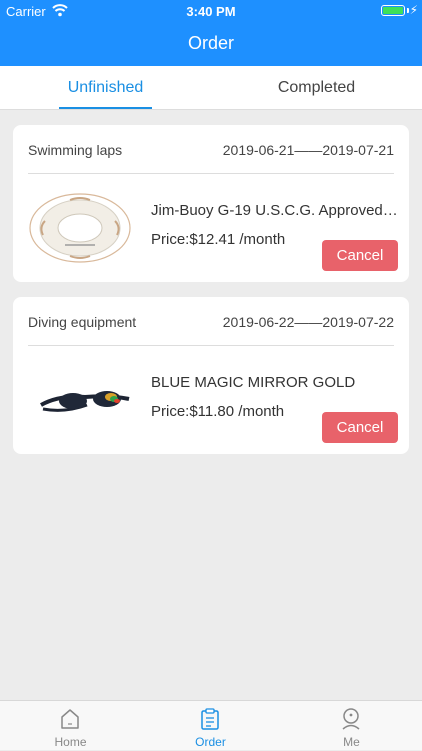  Describe the element at coordinates (351, 719) in the screenshot. I see `user-icon` at that location.